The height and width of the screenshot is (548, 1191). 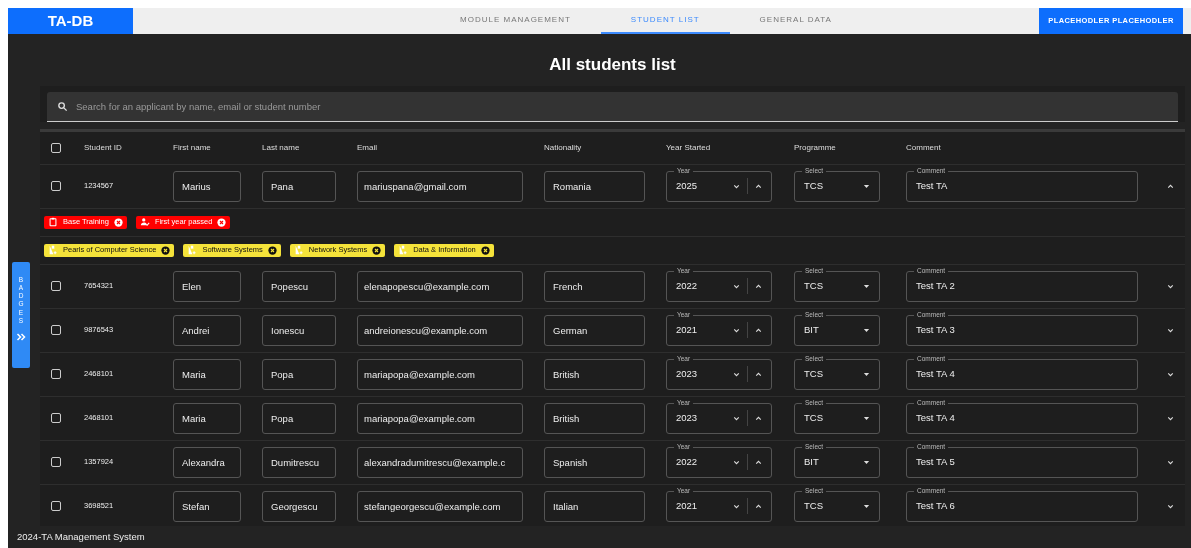 I want to click on first-name-field: Stefan, so click(x=207, y=506).